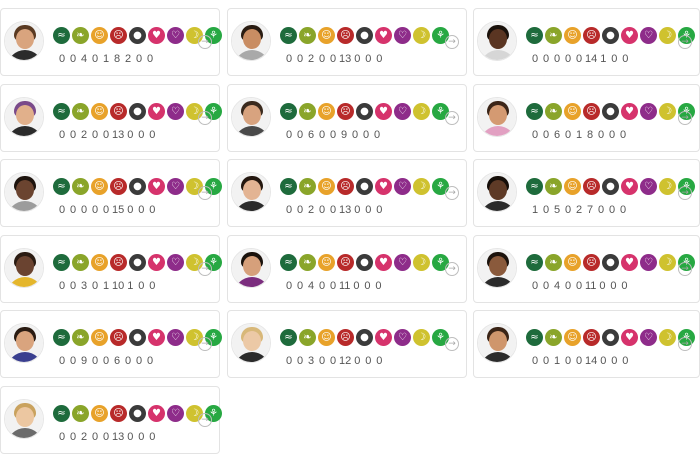  What do you see at coordinates (111, 269) in the screenshot?
I see `participant-card: ≈ ❧ ☺ ☹ ● ♥ ♡ ☽ ⚘ 0 0 3 0 1 10 1 0 0 →` at bounding box center [111, 269].